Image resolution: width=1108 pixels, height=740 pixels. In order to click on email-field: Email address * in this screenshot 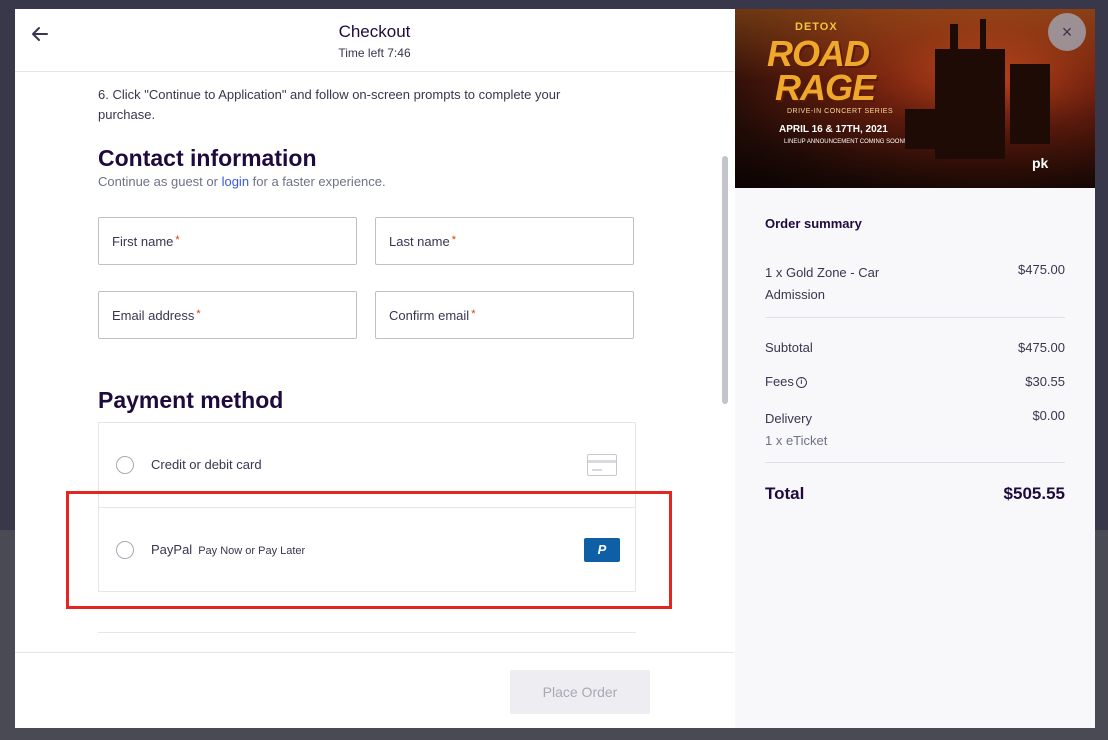, I will do `click(227, 315)`.